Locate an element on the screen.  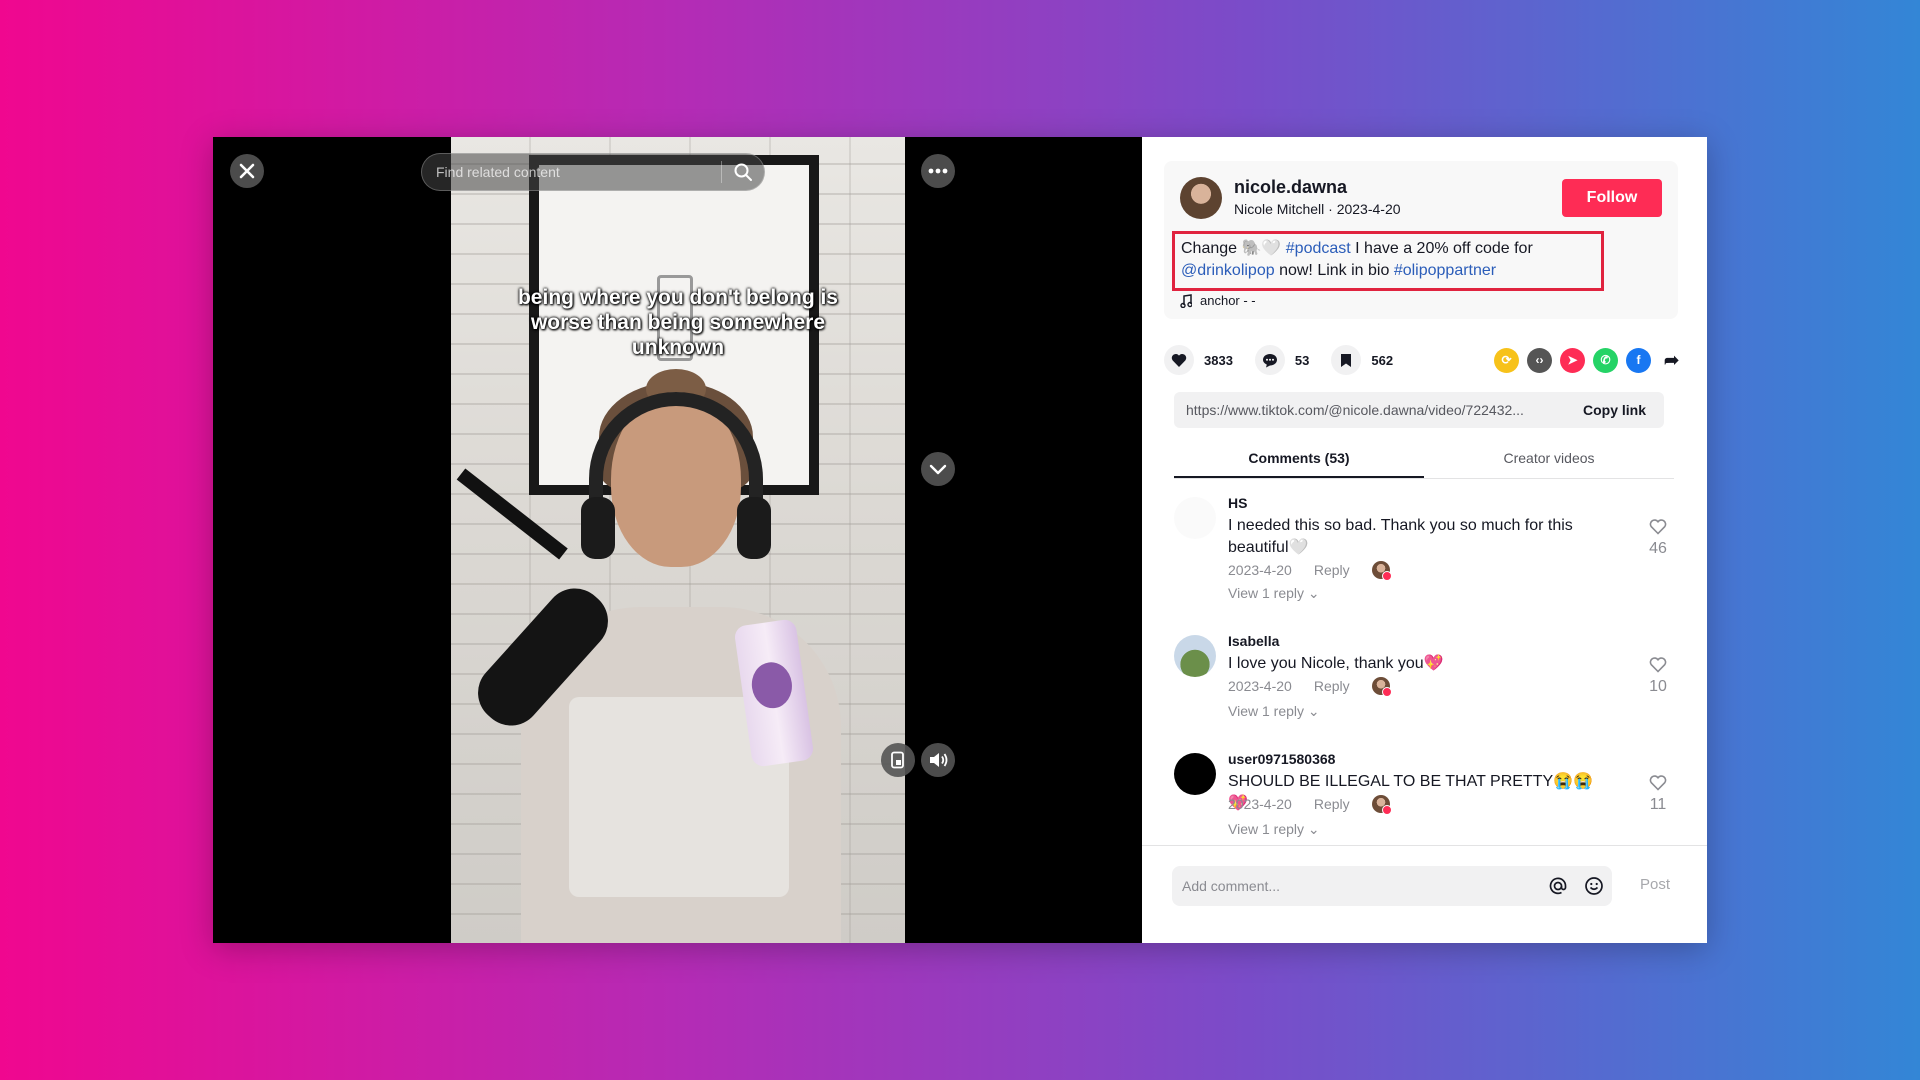
mention-drinkolipop: @drinkolipop is located at coordinates (1228, 270).